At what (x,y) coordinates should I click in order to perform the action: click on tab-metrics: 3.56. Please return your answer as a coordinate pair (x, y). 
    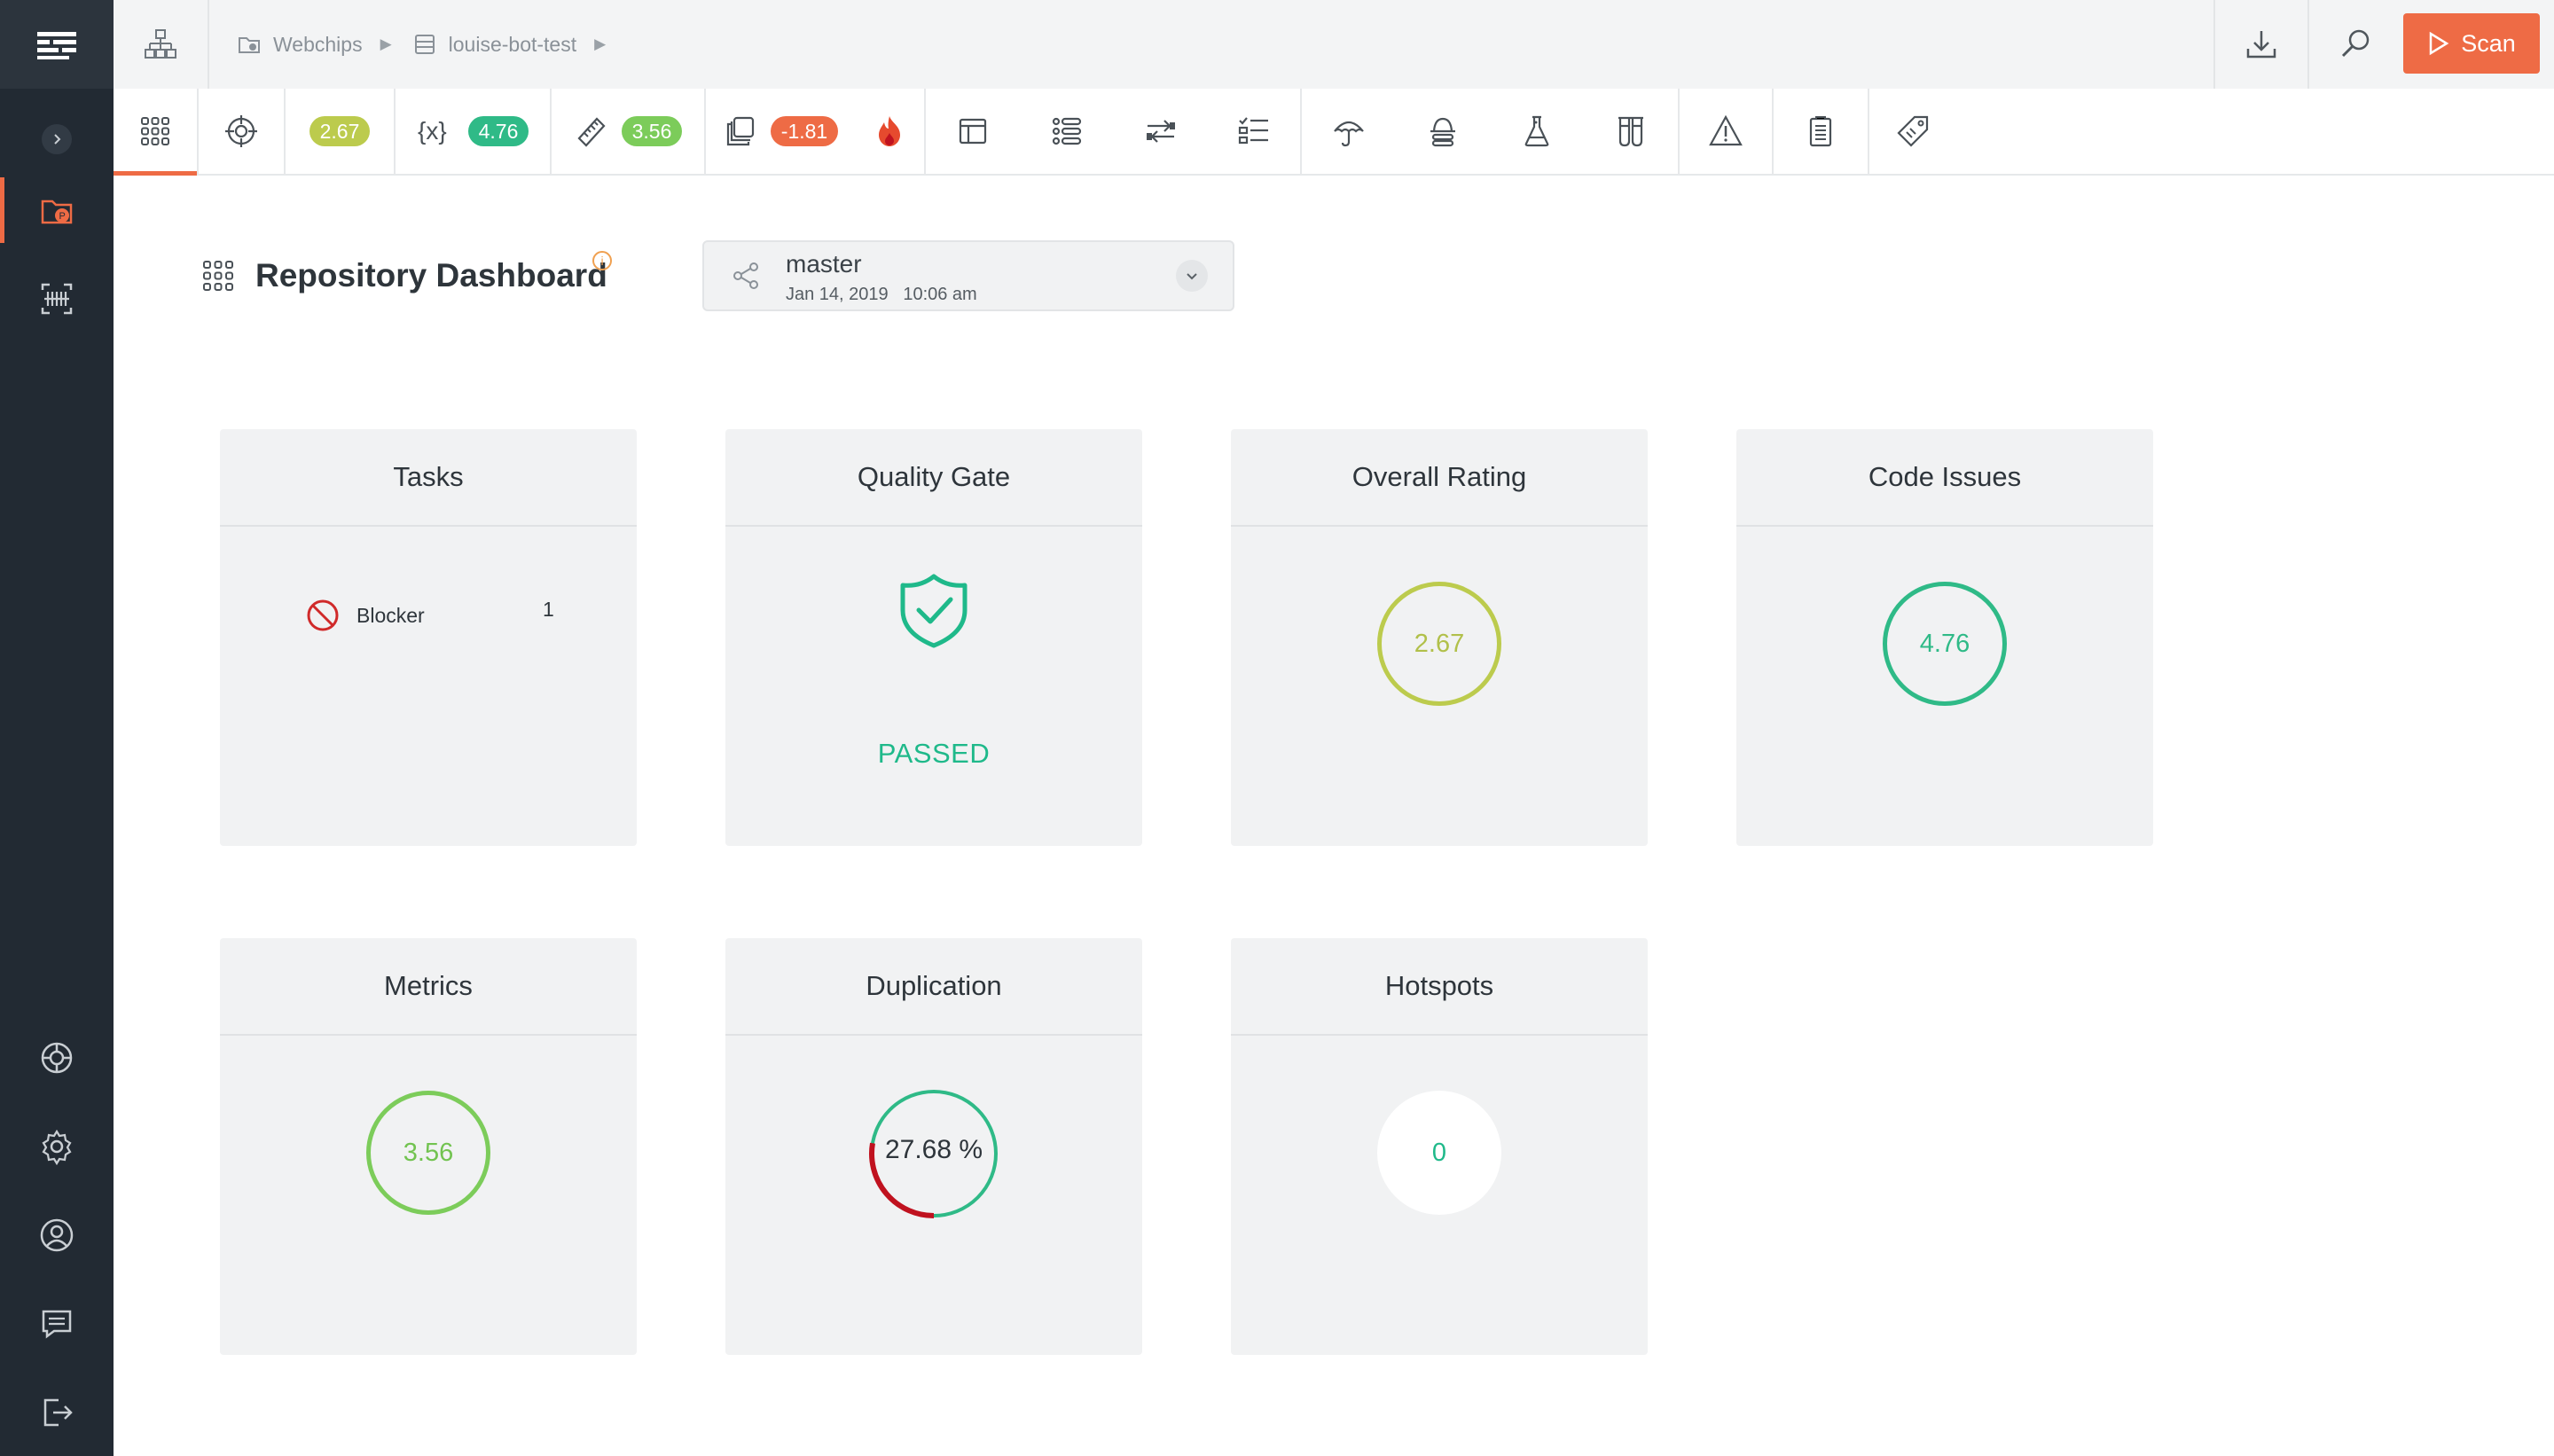
    Looking at the image, I should click on (629, 131).